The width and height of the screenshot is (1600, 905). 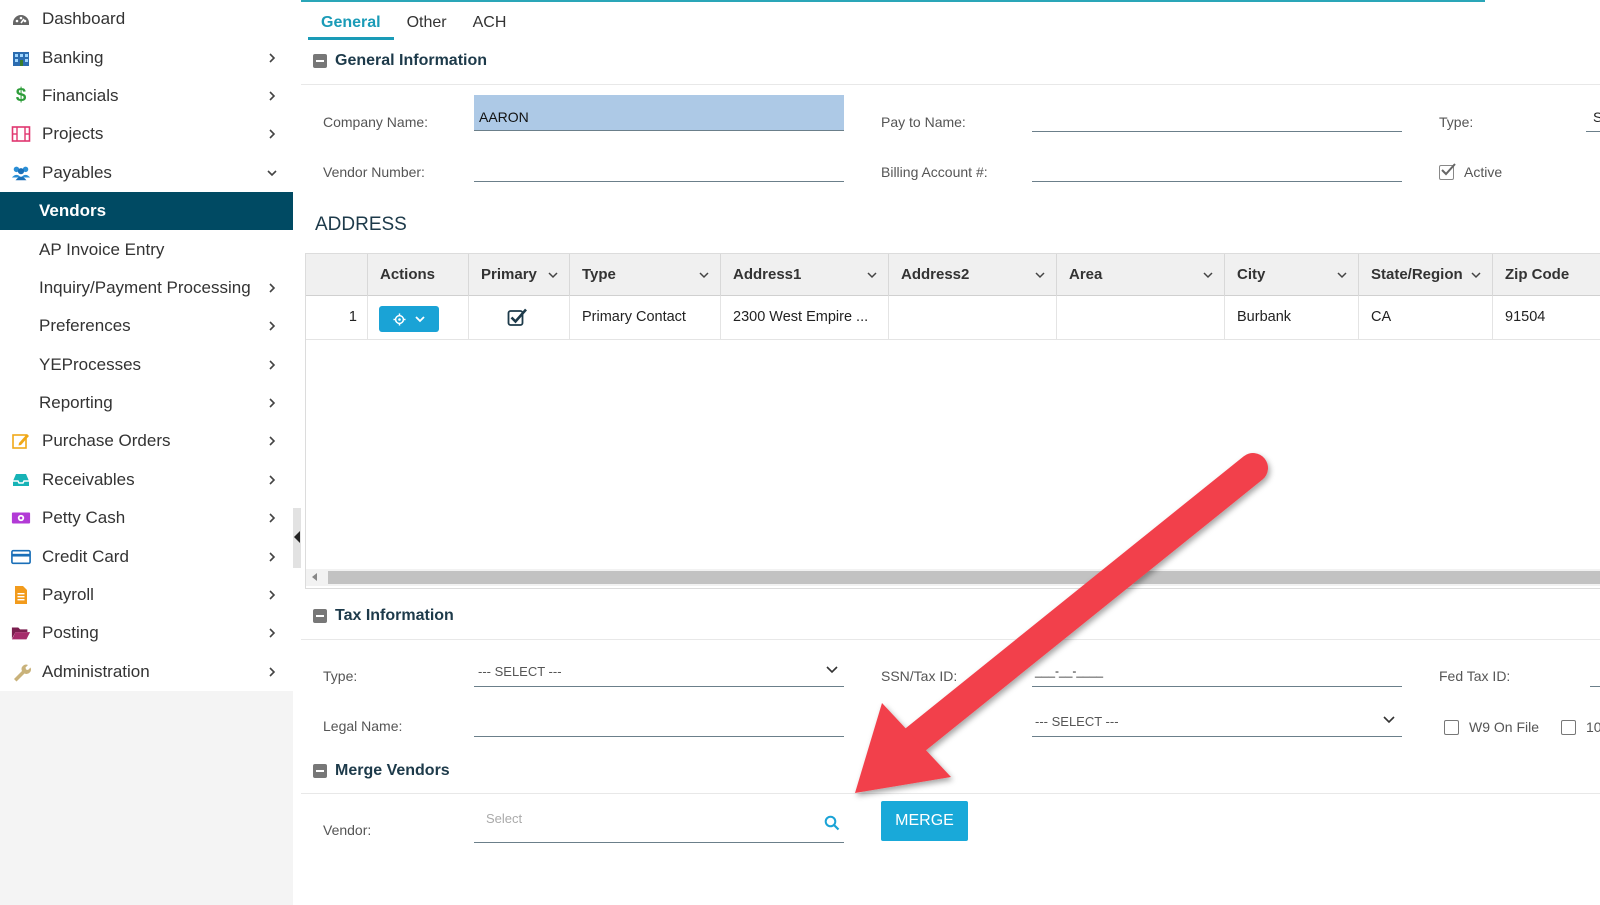 What do you see at coordinates (21, 595) in the screenshot?
I see `document-icon` at bounding box center [21, 595].